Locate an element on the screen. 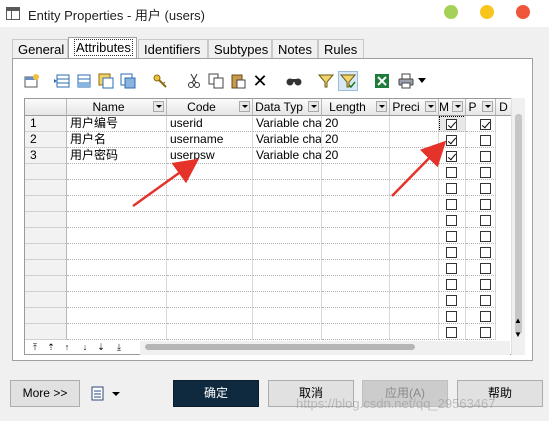 This screenshot has width=553, height=421. export-excel-icon is located at coordinates (382, 81).